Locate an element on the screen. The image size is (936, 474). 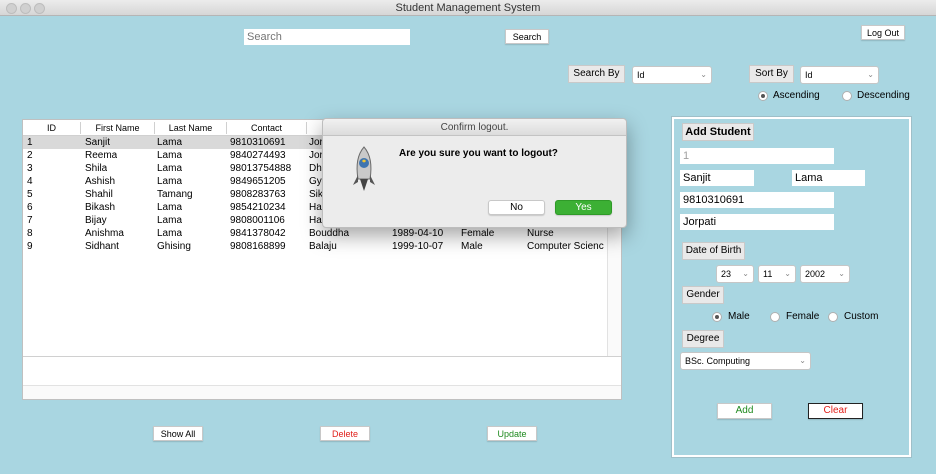
gender-female-radio is located at coordinates (775, 317).